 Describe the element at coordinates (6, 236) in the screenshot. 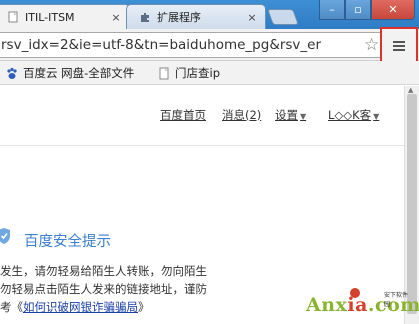

I see `shield-icon` at that location.